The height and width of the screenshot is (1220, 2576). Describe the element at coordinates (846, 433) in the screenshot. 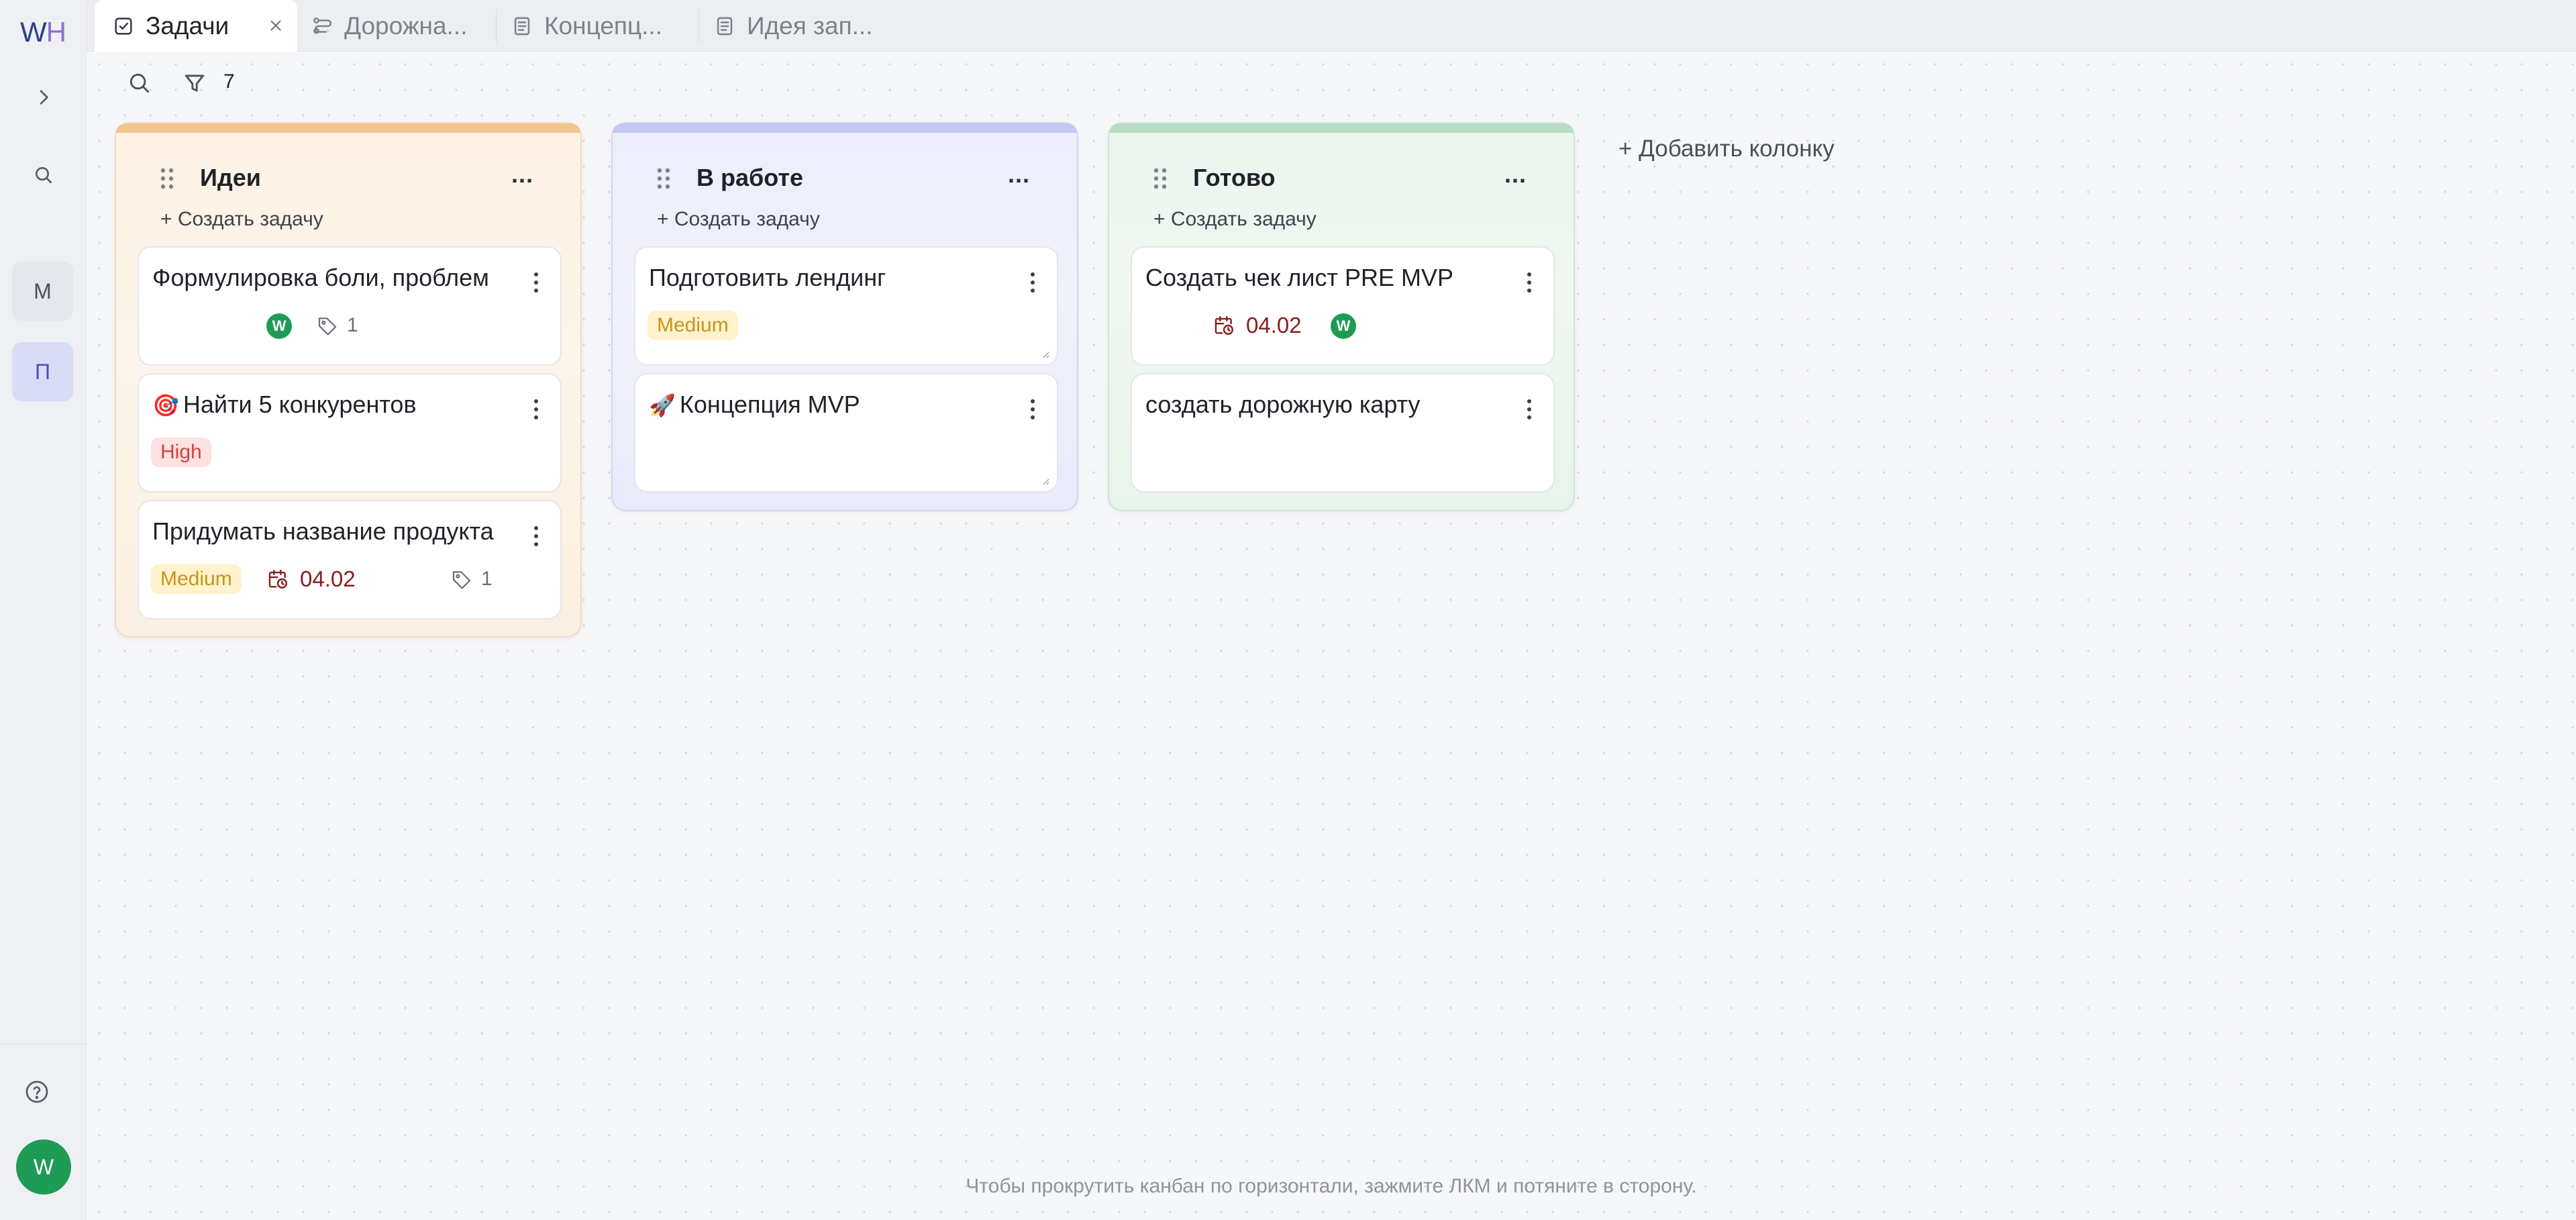

I see `task-card: 🚀 Концепция MVP` at that location.